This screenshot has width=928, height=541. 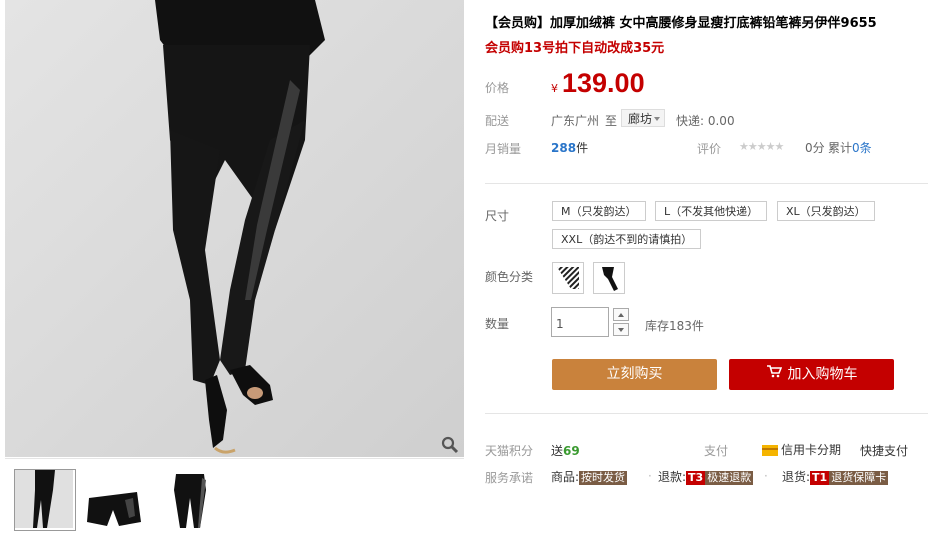 I want to click on district-dropdown: 廊坊, so click(x=643, y=118).